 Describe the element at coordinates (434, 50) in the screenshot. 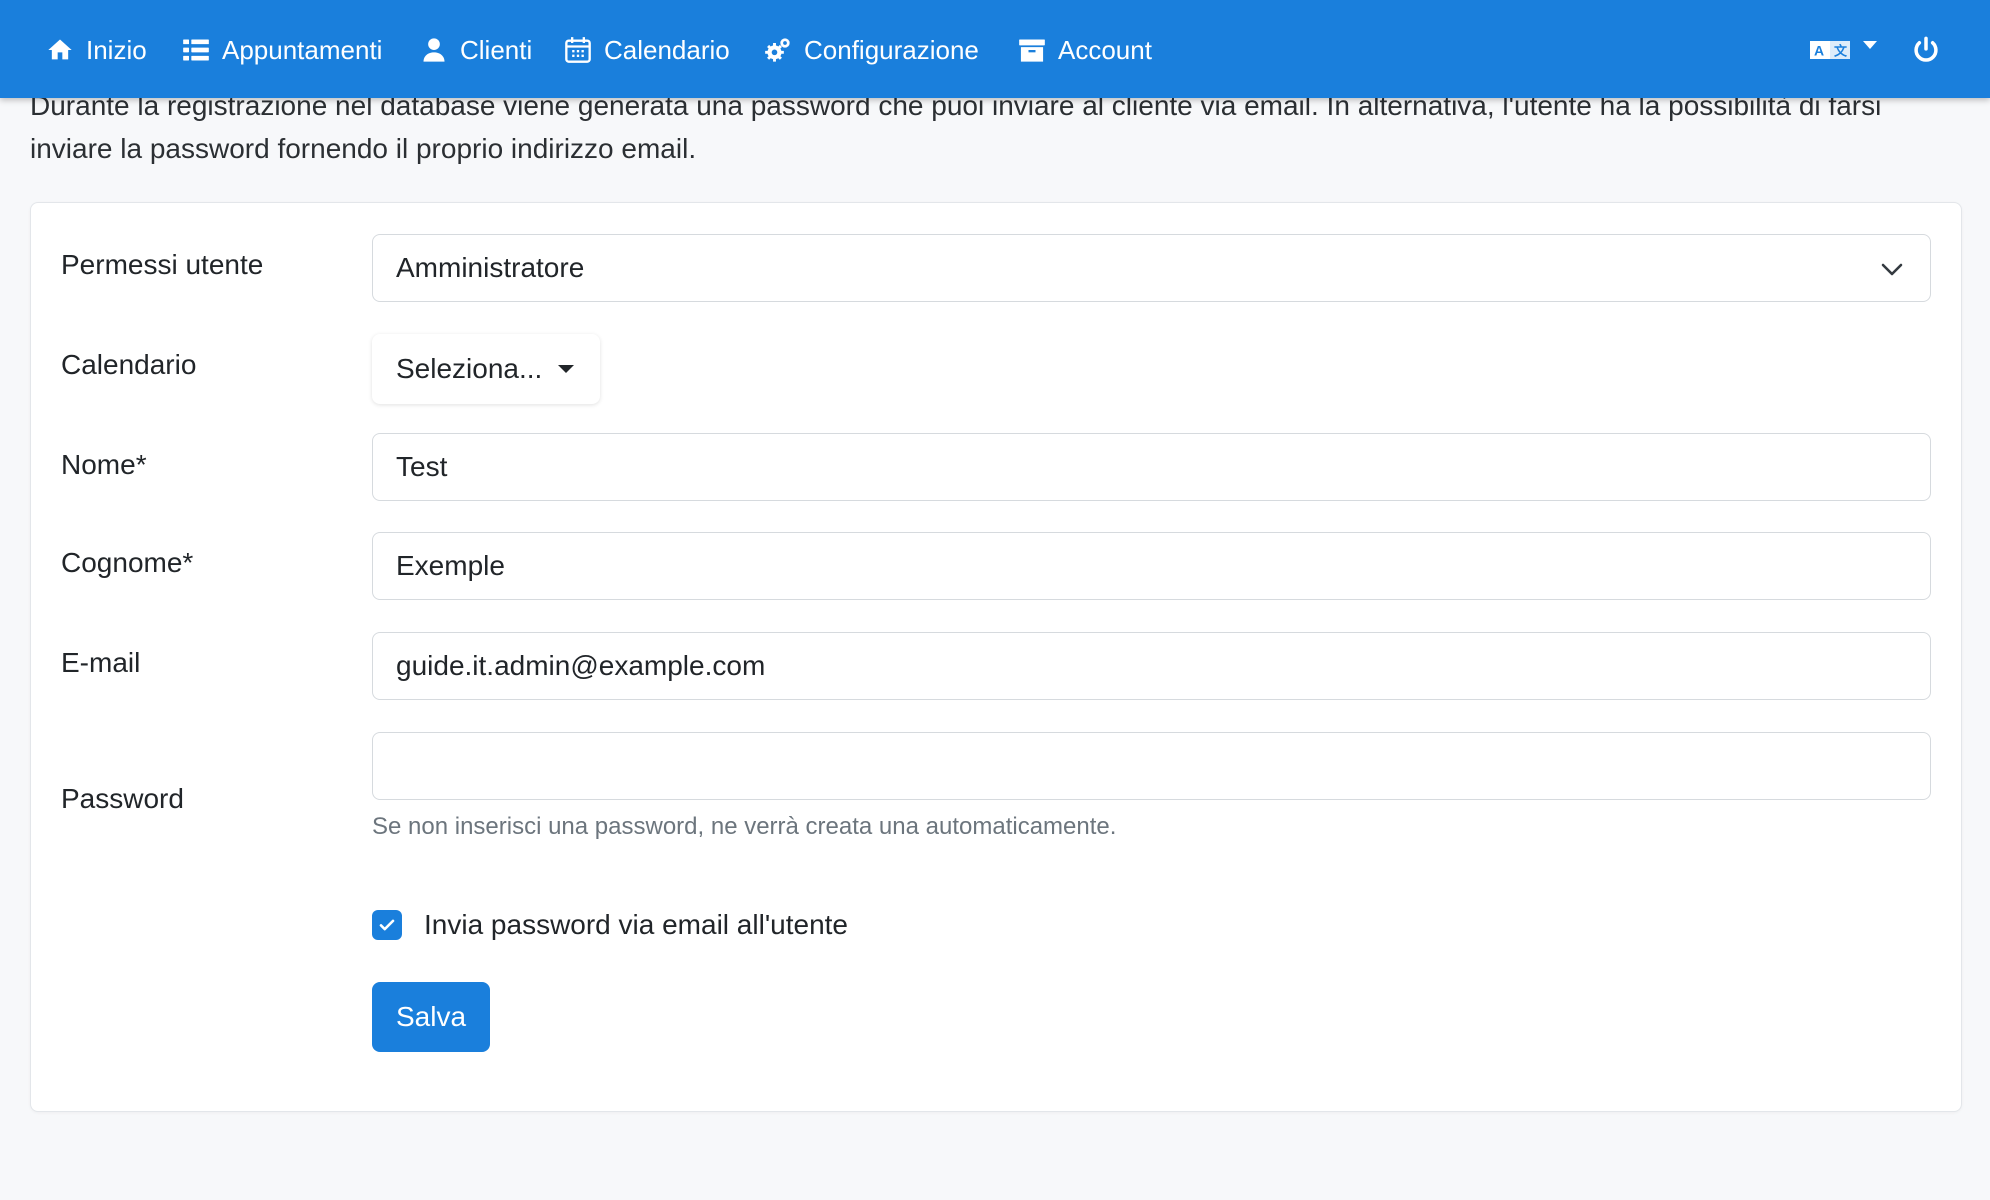

I see `user-icon` at that location.